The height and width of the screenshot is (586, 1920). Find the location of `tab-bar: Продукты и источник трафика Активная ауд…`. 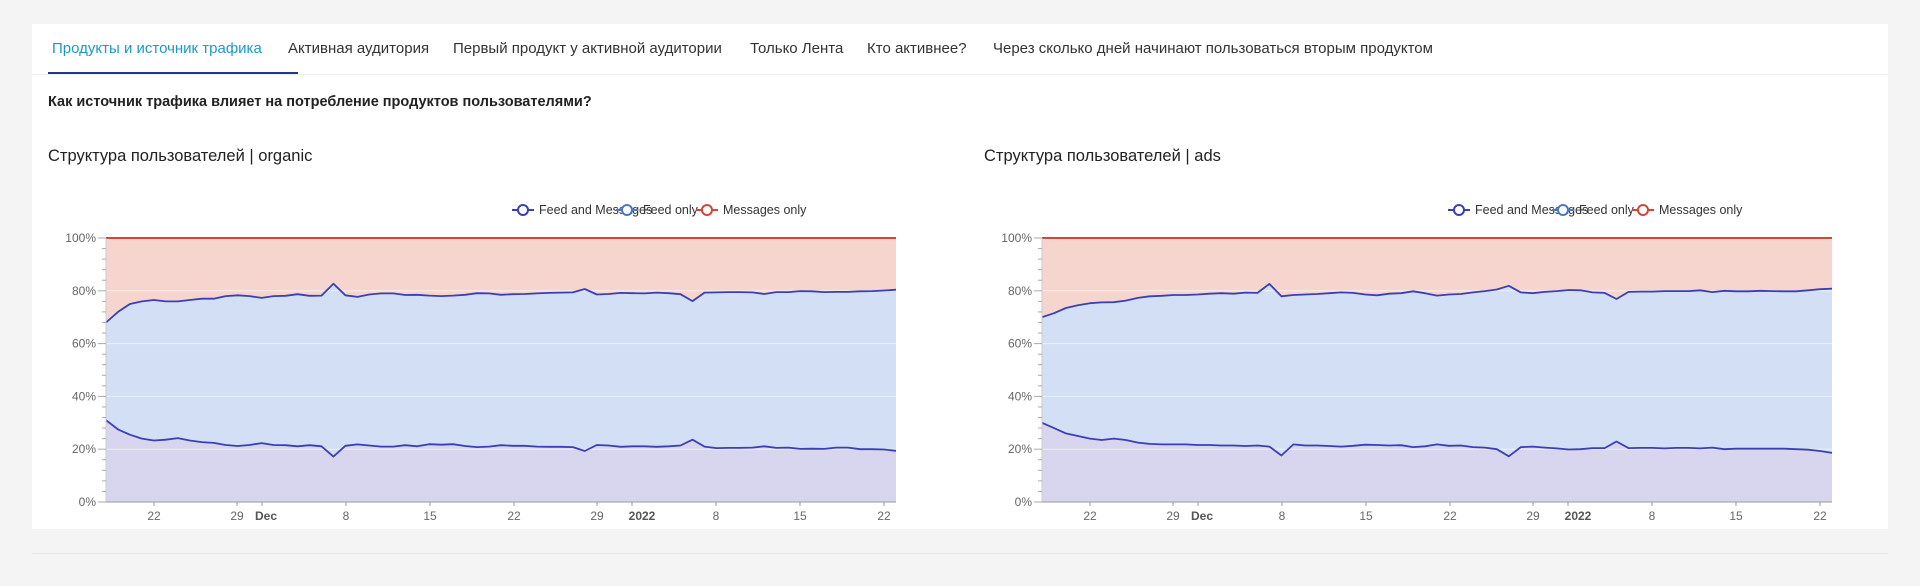

tab-bar: Продукты и источник трафика Активная ауд… is located at coordinates (960, 49).